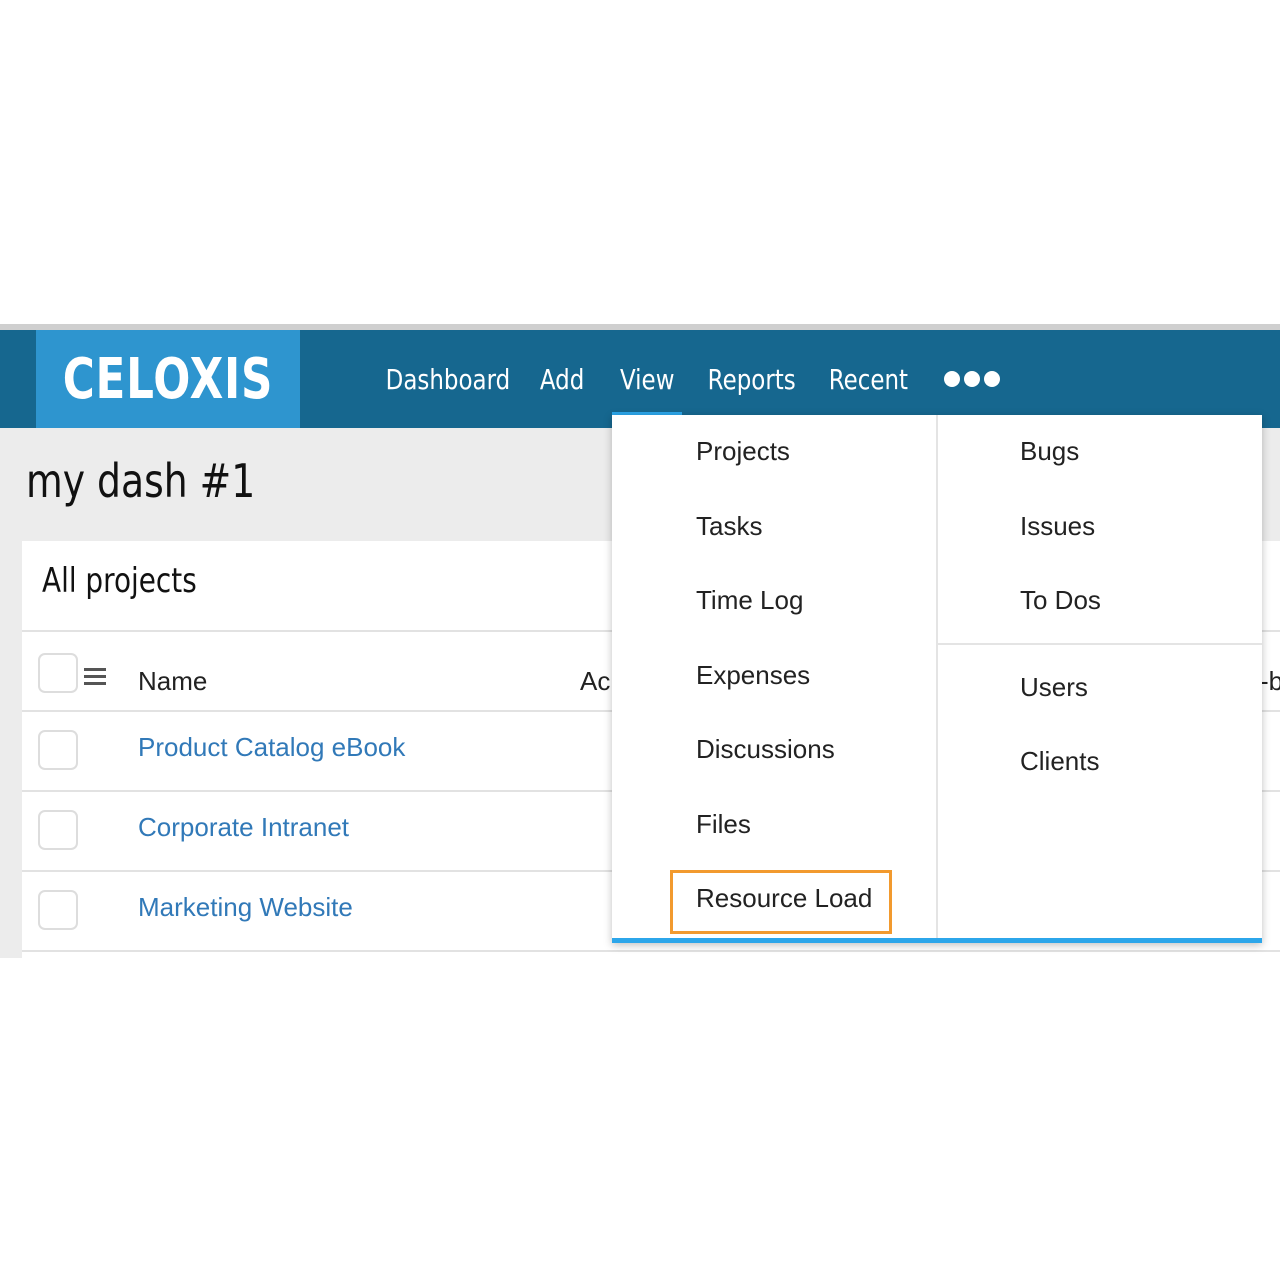 Image resolution: width=1280 pixels, height=1280 pixels. What do you see at coordinates (765, 749) in the screenshot?
I see `menu-item-discussions: Discussions` at bounding box center [765, 749].